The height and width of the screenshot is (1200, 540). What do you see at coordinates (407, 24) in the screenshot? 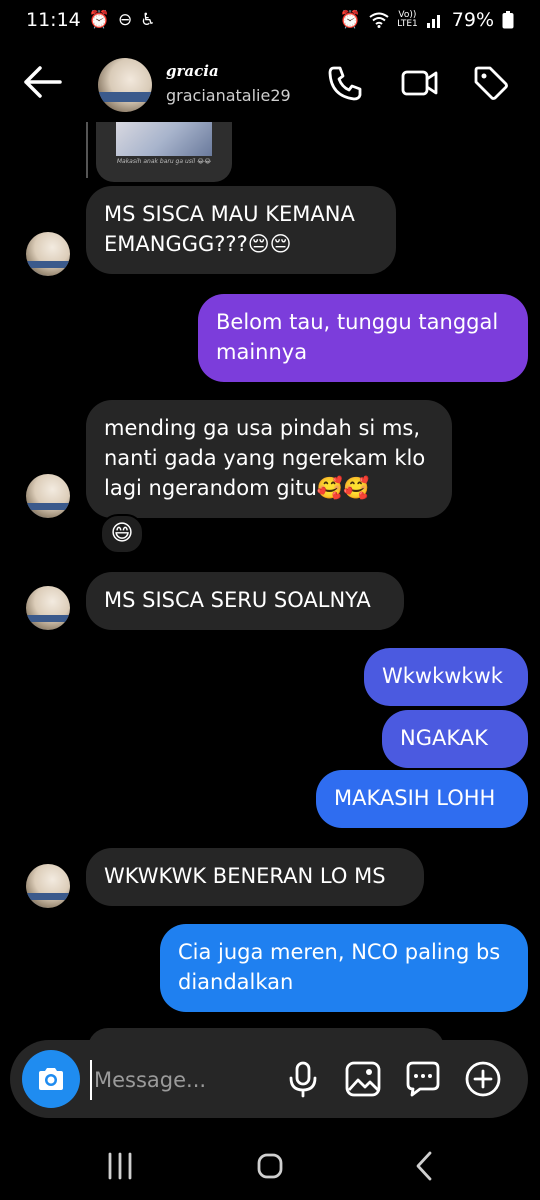
I see `volte-line-2: LTE1` at bounding box center [407, 24].